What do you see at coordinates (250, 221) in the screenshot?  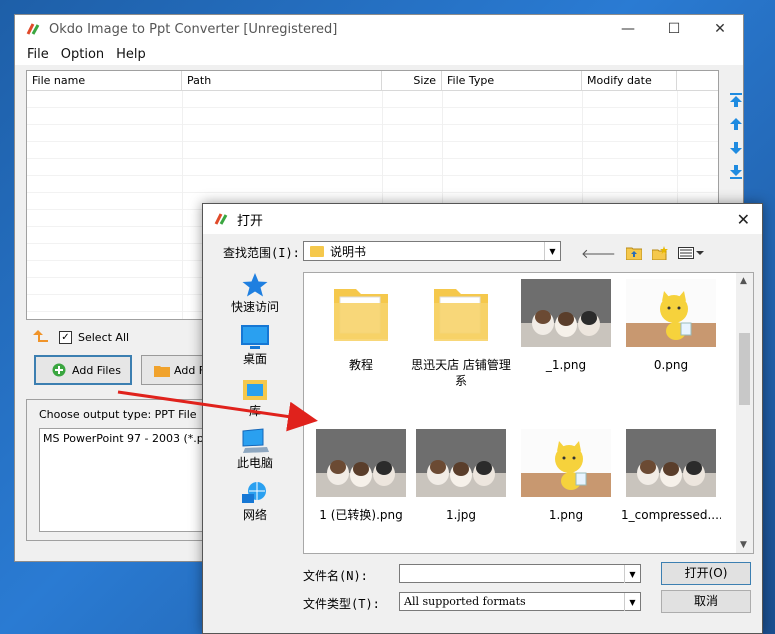 I see `dialog-title: 打开` at bounding box center [250, 221].